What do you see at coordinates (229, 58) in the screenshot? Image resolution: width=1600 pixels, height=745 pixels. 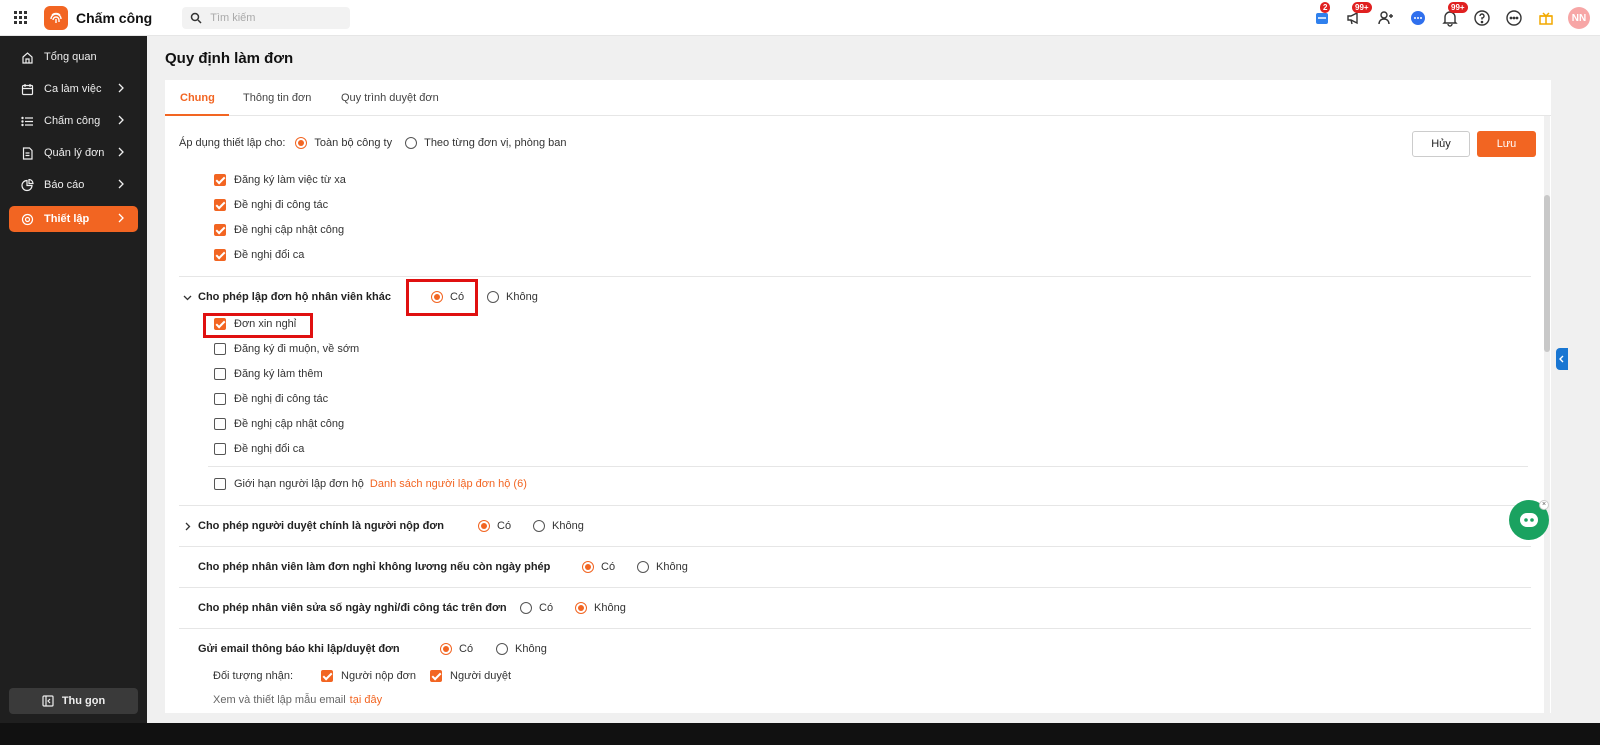 I see `page-title: Quy định làm đơn` at bounding box center [229, 58].